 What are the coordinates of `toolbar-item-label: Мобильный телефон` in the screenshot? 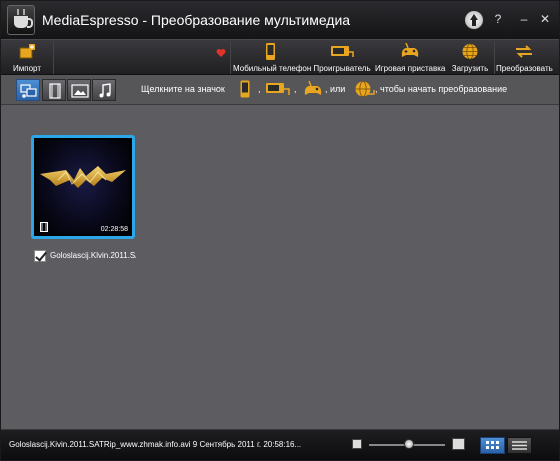 It's located at (272, 68).